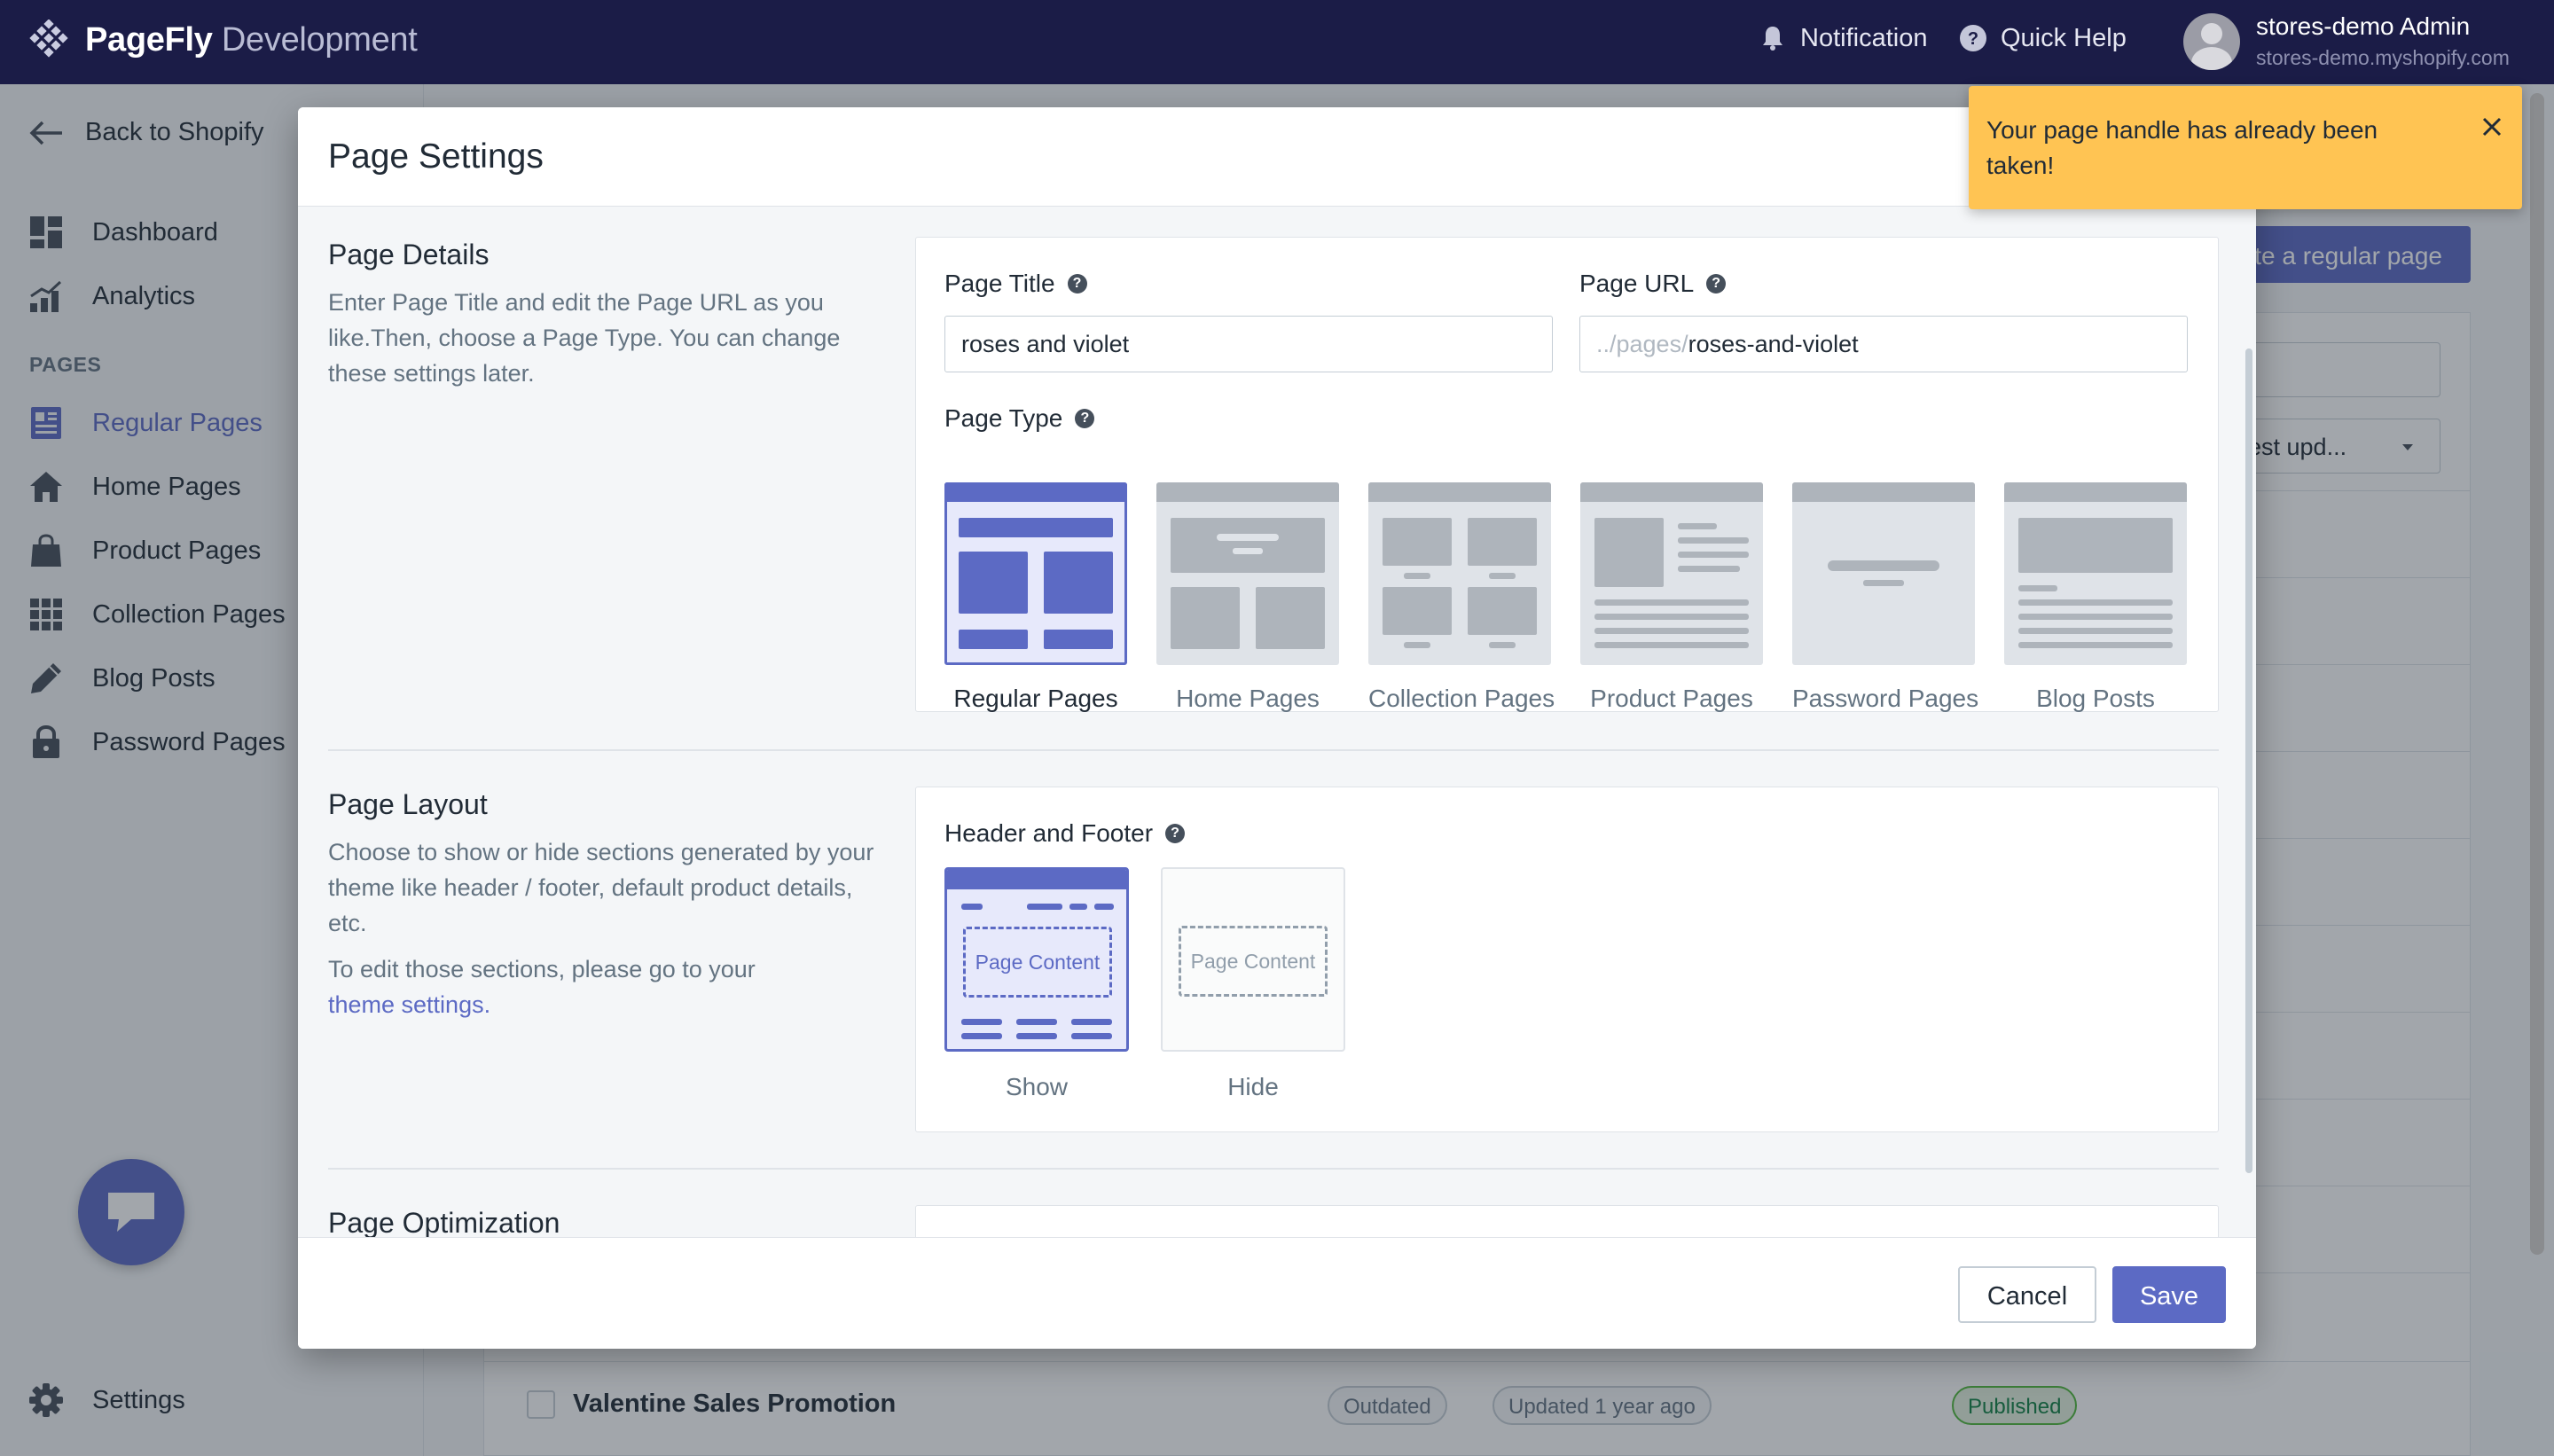  I want to click on page-type-home-pages: Home Pages, so click(1247, 597).